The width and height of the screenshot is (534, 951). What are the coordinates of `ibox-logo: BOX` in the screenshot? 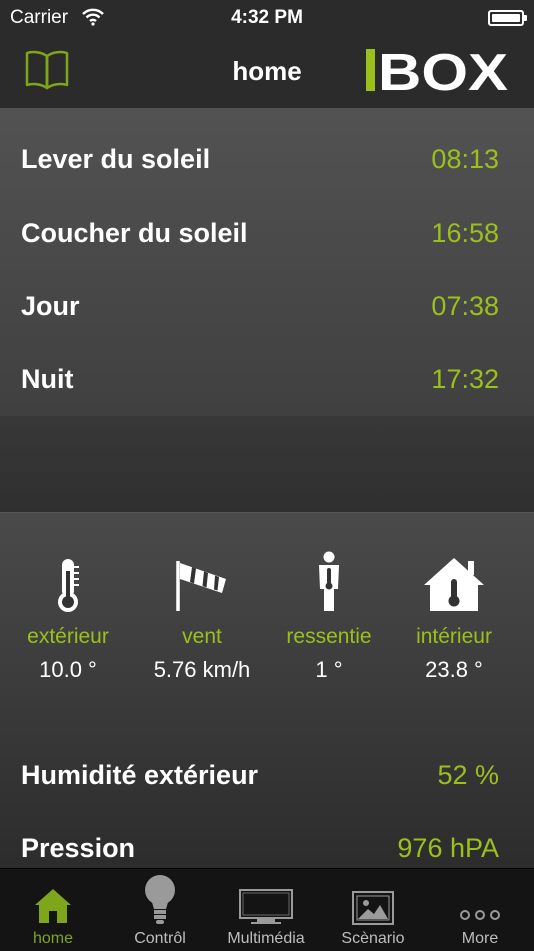 It's located at (437, 70).